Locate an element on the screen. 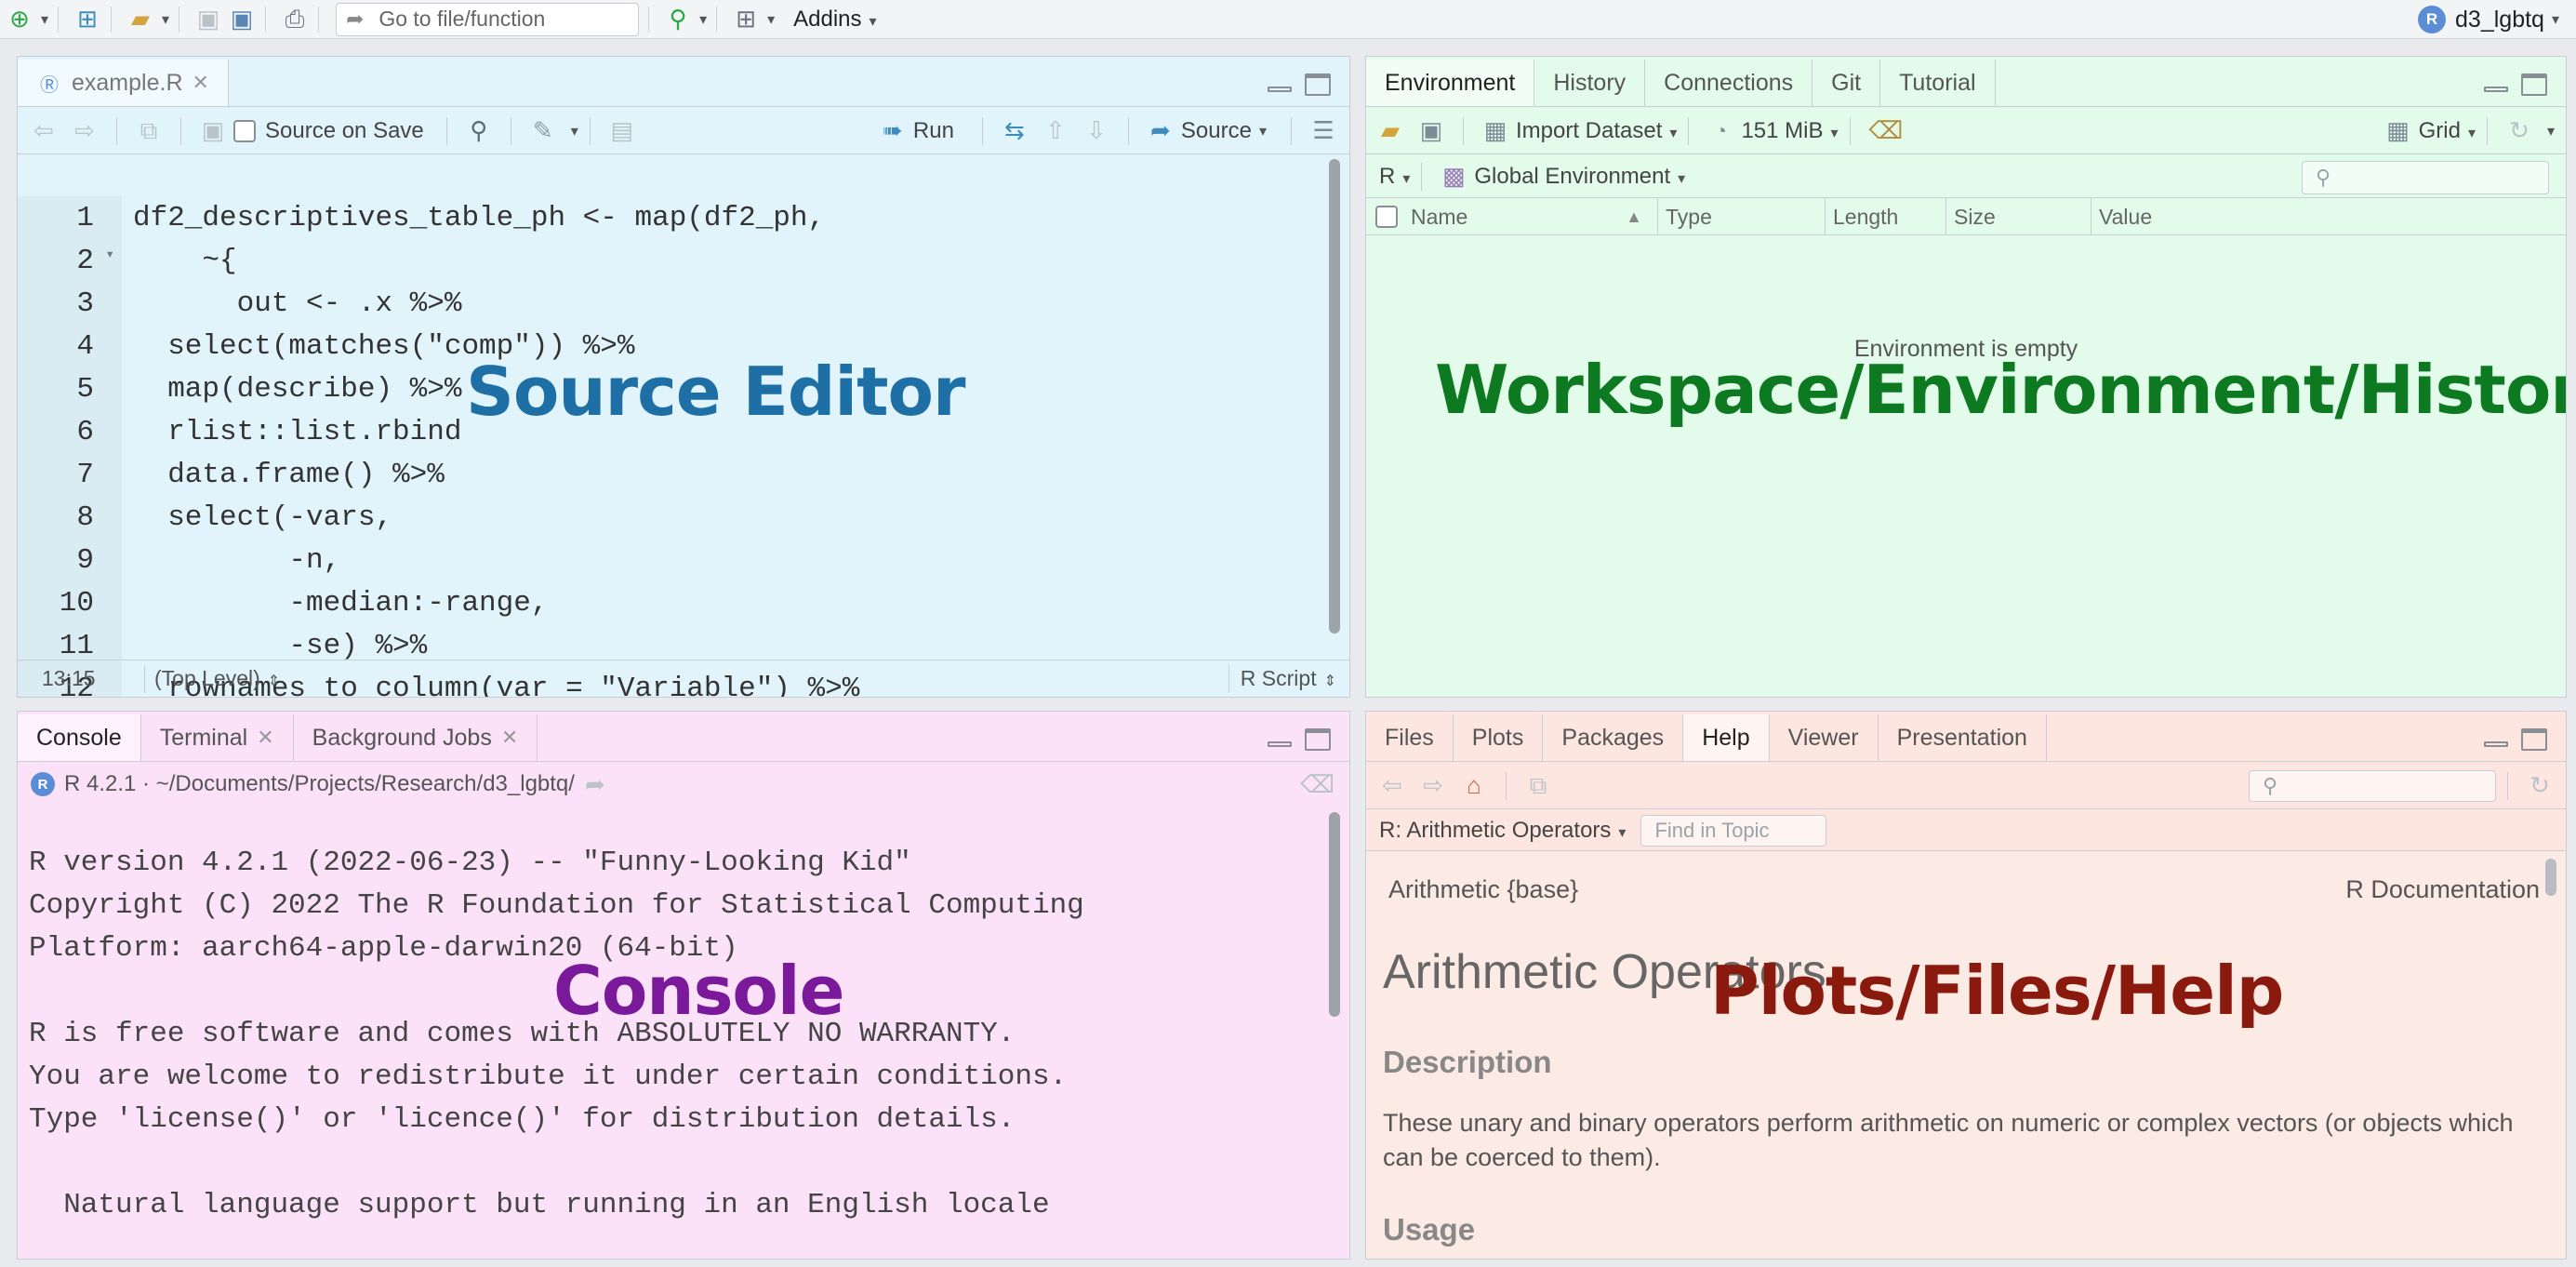 The width and height of the screenshot is (2576, 1267). view-mode-selector: Grid ▾ is located at coordinates (2447, 131).